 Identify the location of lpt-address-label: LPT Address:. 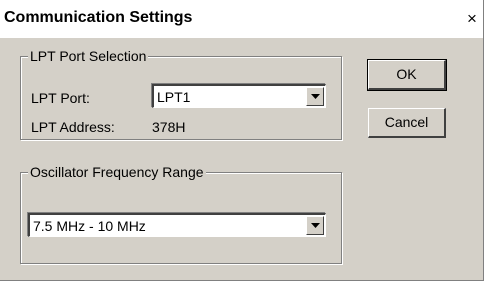
(73, 127).